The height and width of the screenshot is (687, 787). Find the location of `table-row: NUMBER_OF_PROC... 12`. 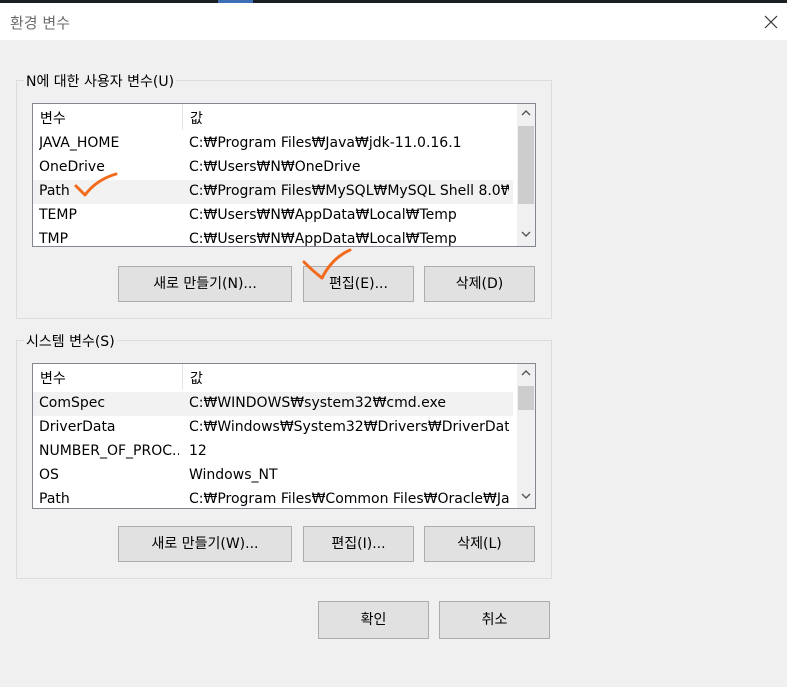

table-row: NUMBER_OF_PROC... 12 is located at coordinates (273, 452).